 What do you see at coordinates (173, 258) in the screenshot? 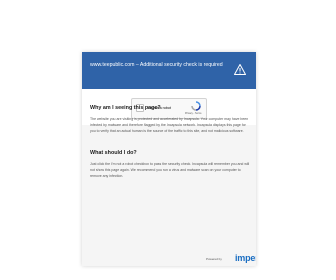
I see `footer: Powered by imperva` at bounding box center [173, 258].